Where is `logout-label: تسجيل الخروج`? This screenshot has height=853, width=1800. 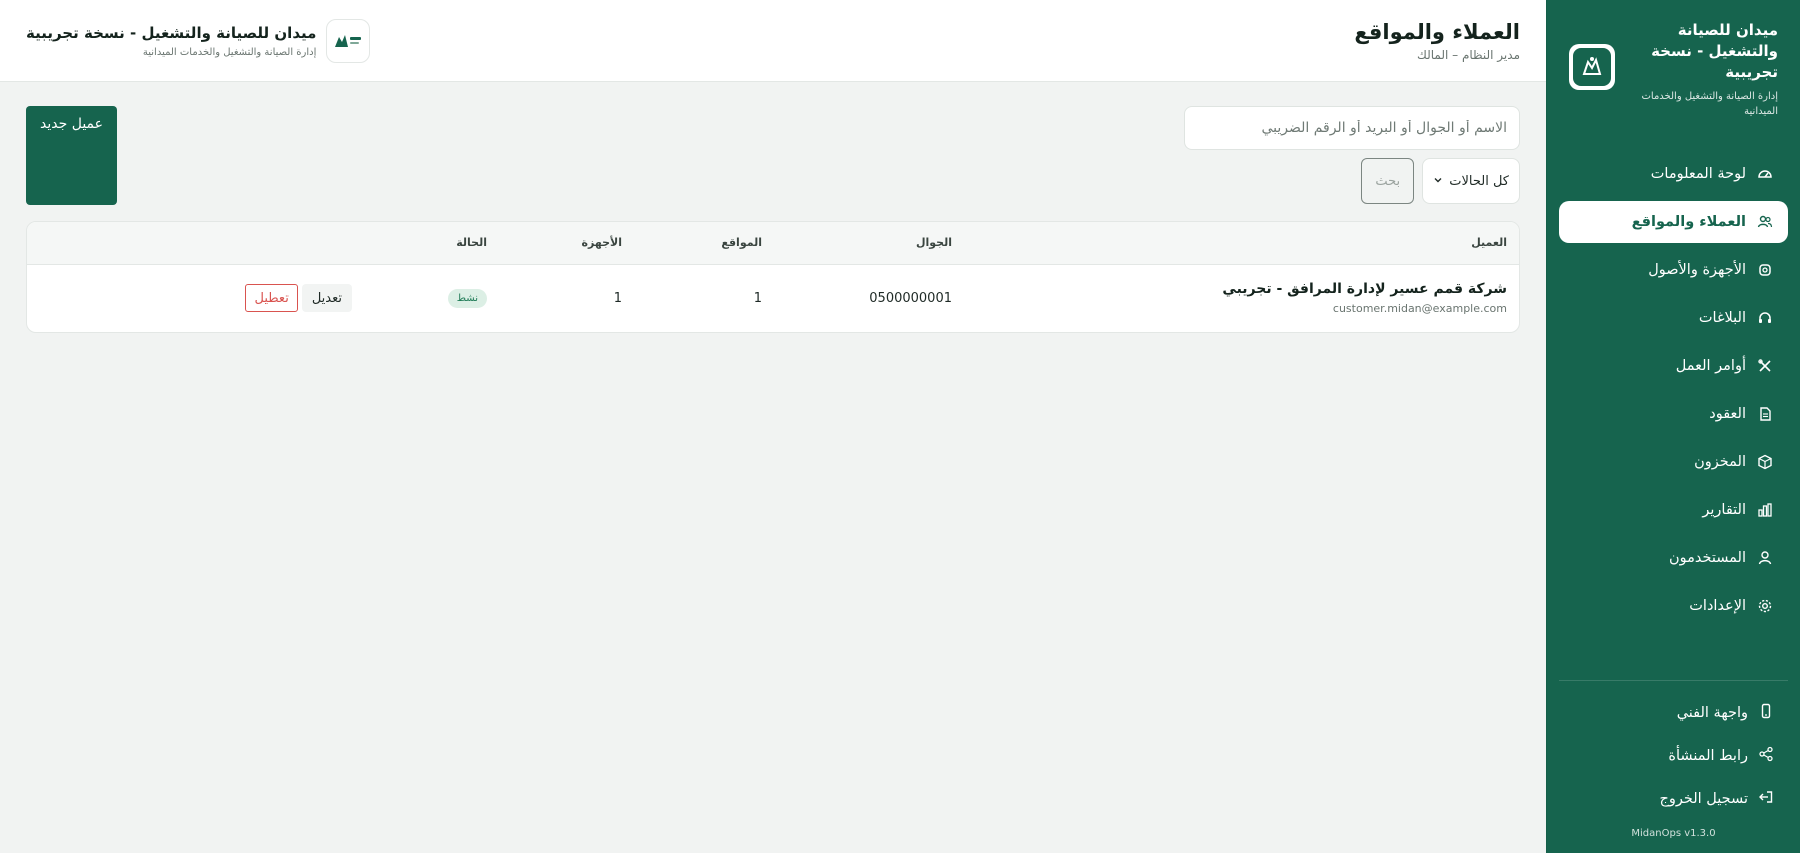 logout-label: تسجيل الخروج is located at coordinates (1703, 798).